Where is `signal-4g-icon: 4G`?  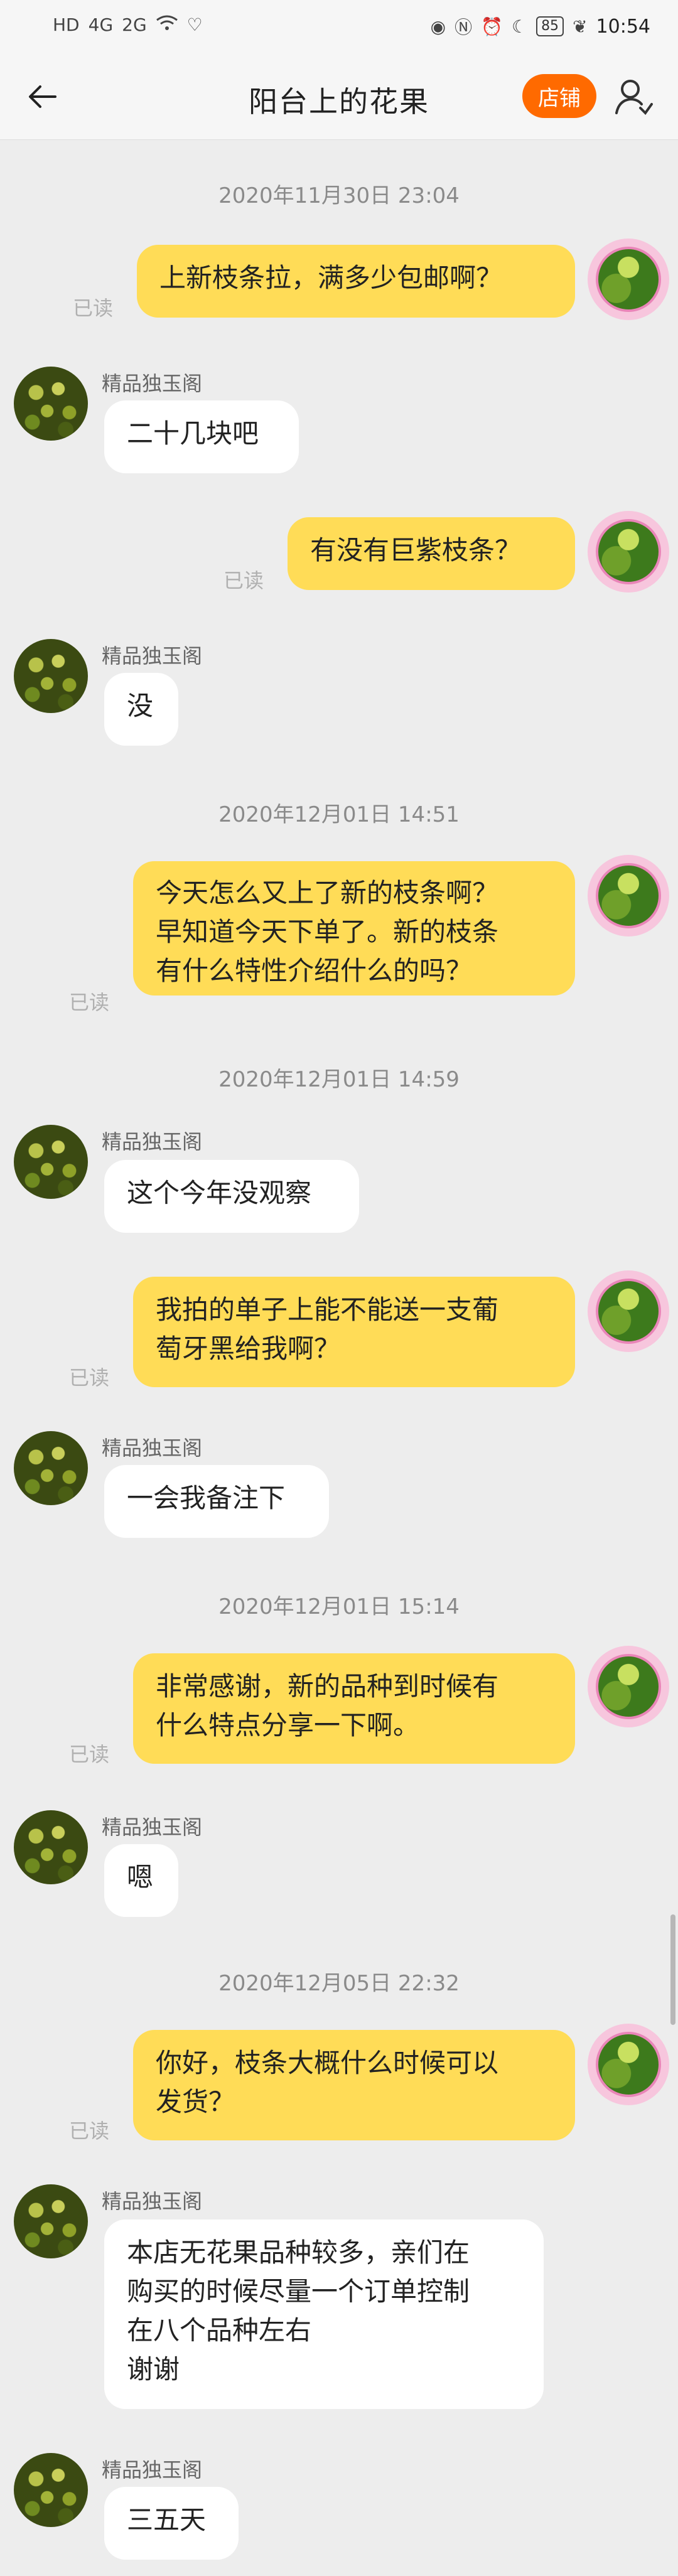
signal-4g-icon: 4G is located at coordinates (101, 24).